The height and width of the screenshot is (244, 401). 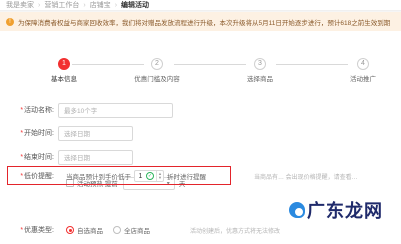 I want to click on step-threshold: 2 优惠门槛及内容, so click(x=157, y=70).